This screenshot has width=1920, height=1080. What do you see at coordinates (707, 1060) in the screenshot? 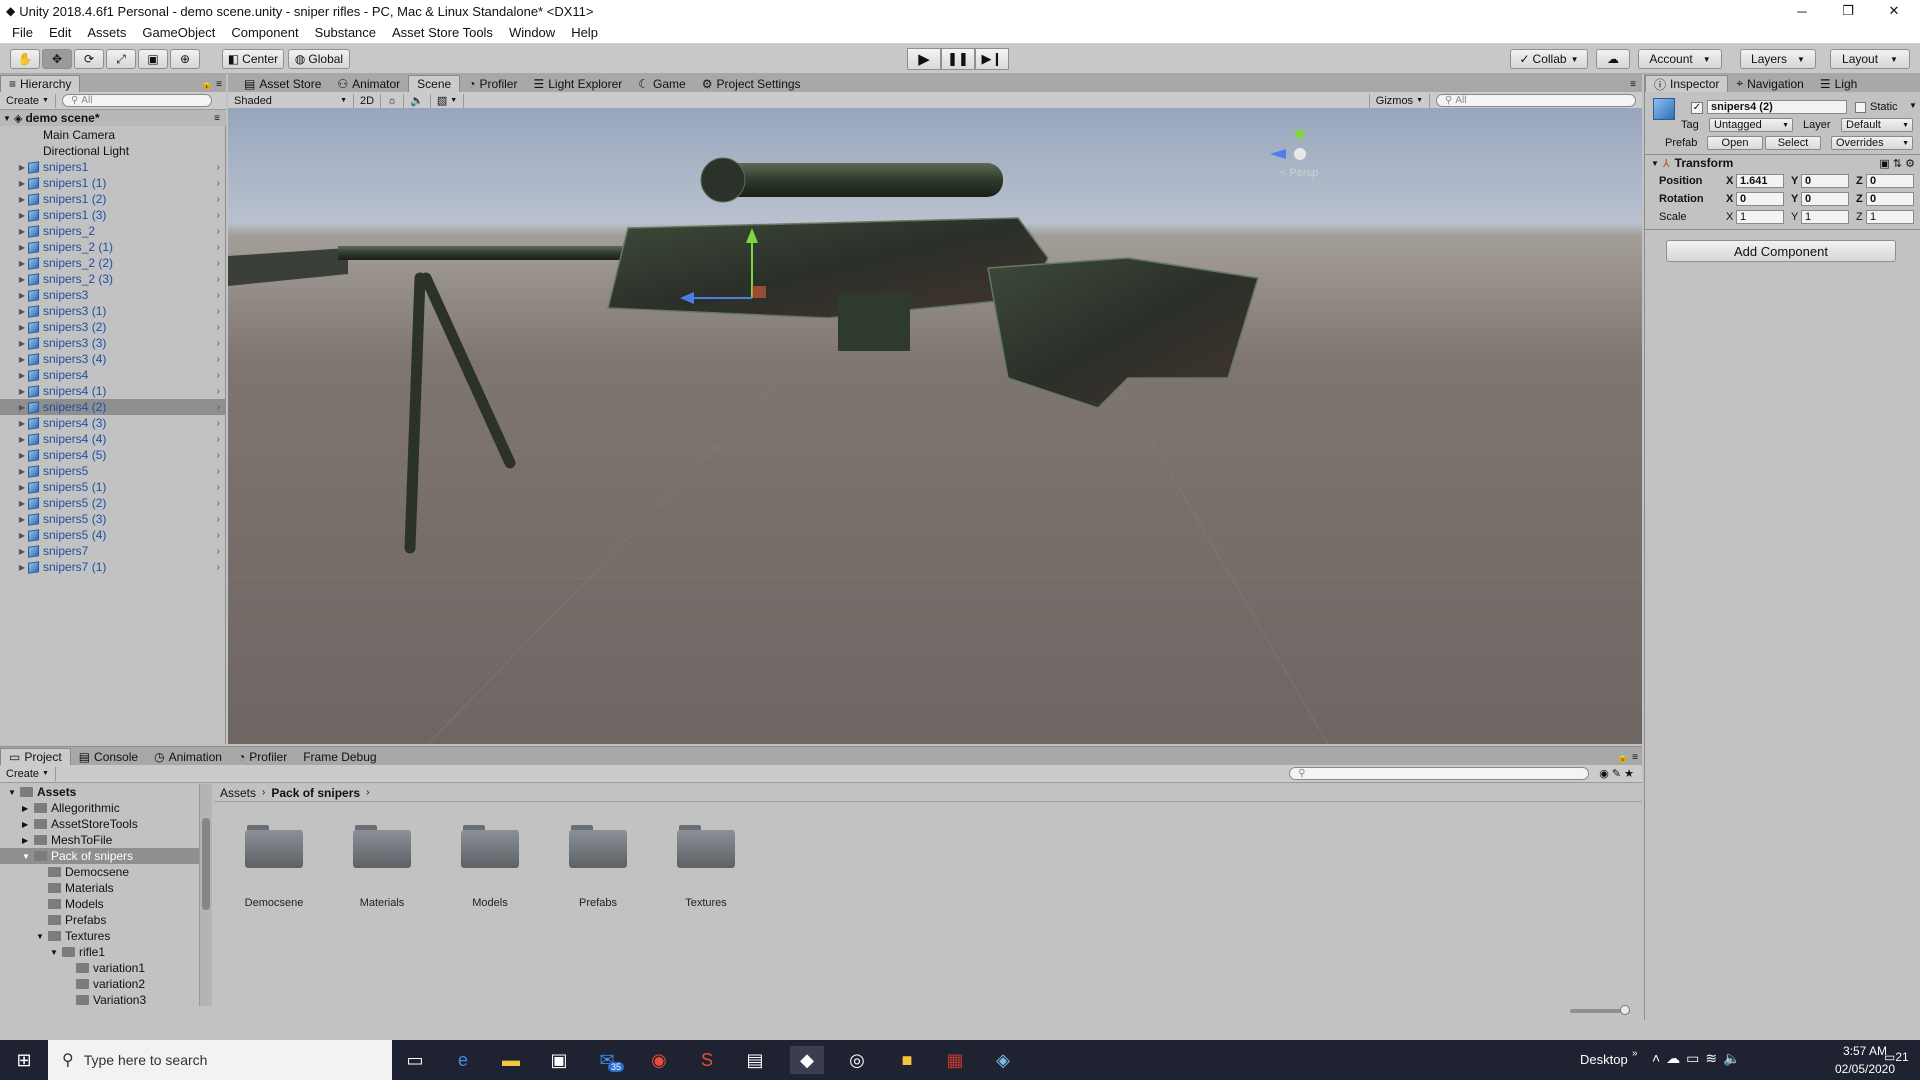
I see `substance-icon: S` at bounding box center [707, 1060].